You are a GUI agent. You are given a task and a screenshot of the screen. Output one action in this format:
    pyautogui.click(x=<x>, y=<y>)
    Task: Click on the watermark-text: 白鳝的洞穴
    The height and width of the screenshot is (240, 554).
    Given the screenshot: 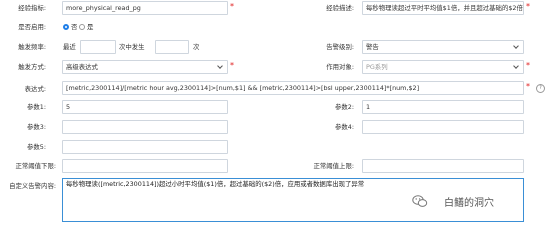 What is the action you would take?
    pyautogui.click(x=469, y=203)
    